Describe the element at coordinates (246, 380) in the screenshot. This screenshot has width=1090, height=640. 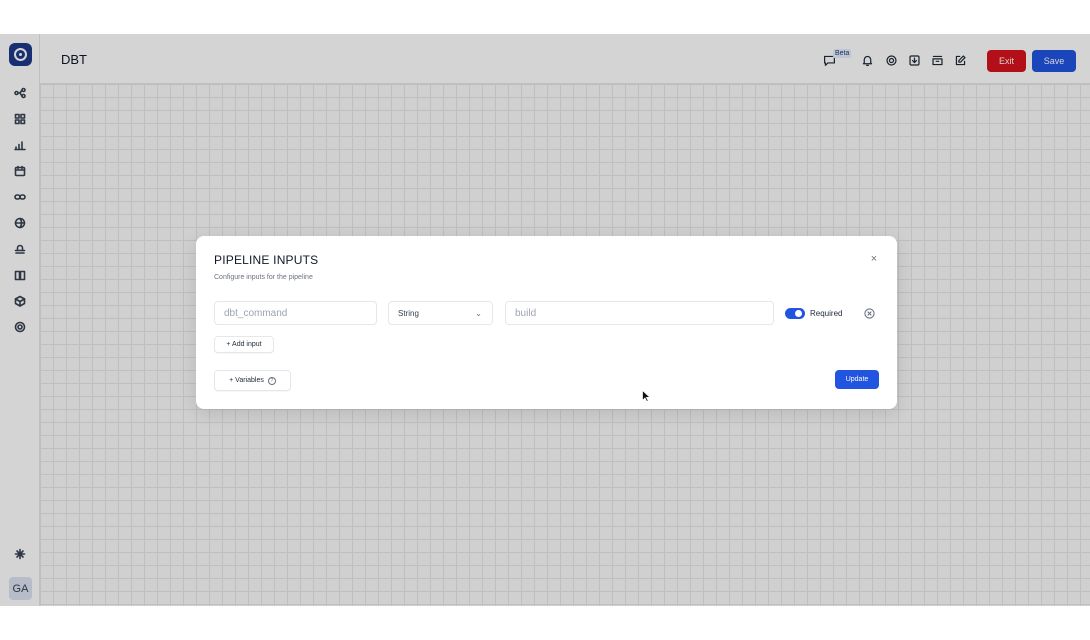
I see `variables-label: + Variables` at that location.